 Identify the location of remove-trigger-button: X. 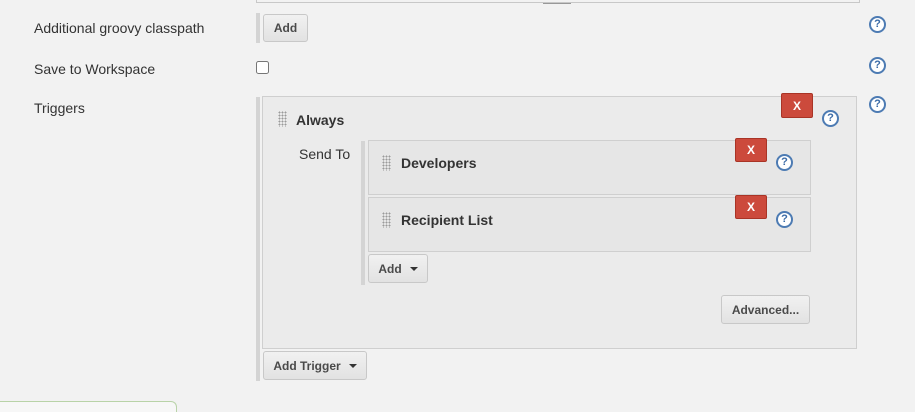
(797, 105).